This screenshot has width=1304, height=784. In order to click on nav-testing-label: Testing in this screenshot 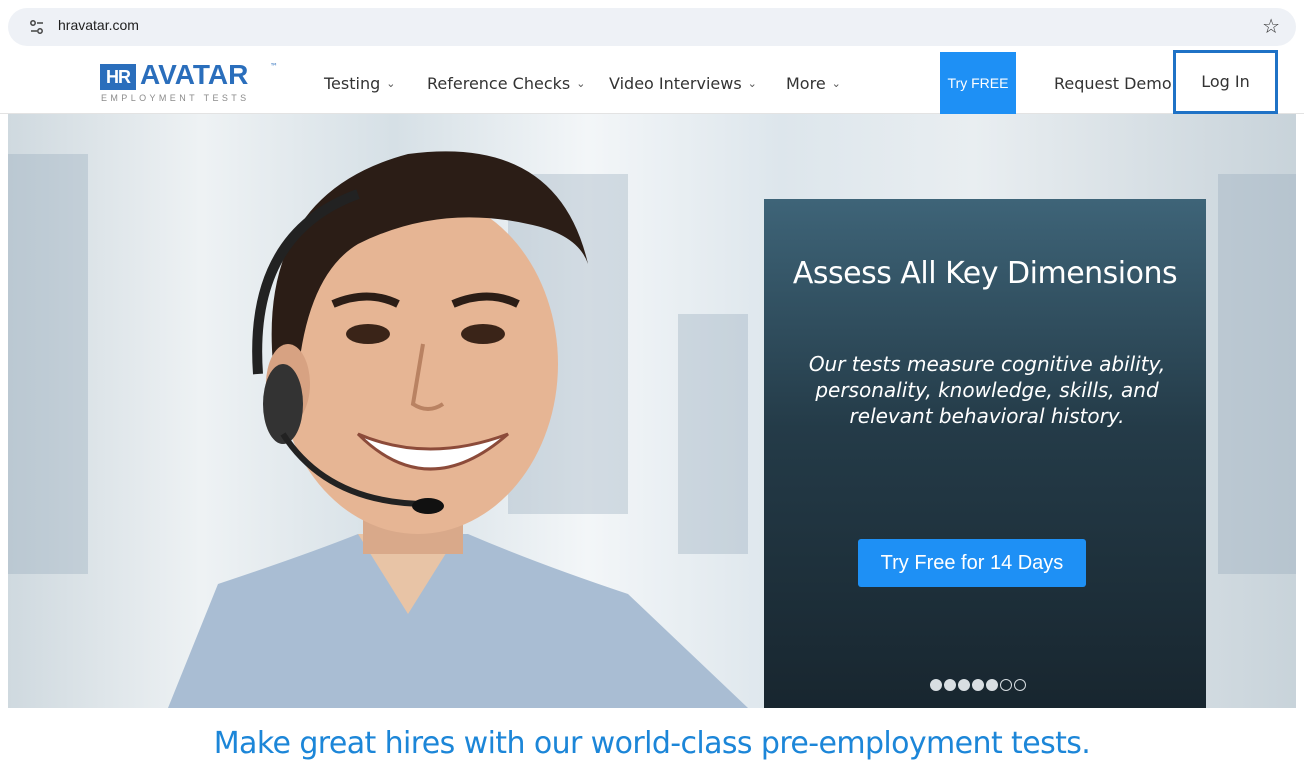, I will do `click(352, 83)`.